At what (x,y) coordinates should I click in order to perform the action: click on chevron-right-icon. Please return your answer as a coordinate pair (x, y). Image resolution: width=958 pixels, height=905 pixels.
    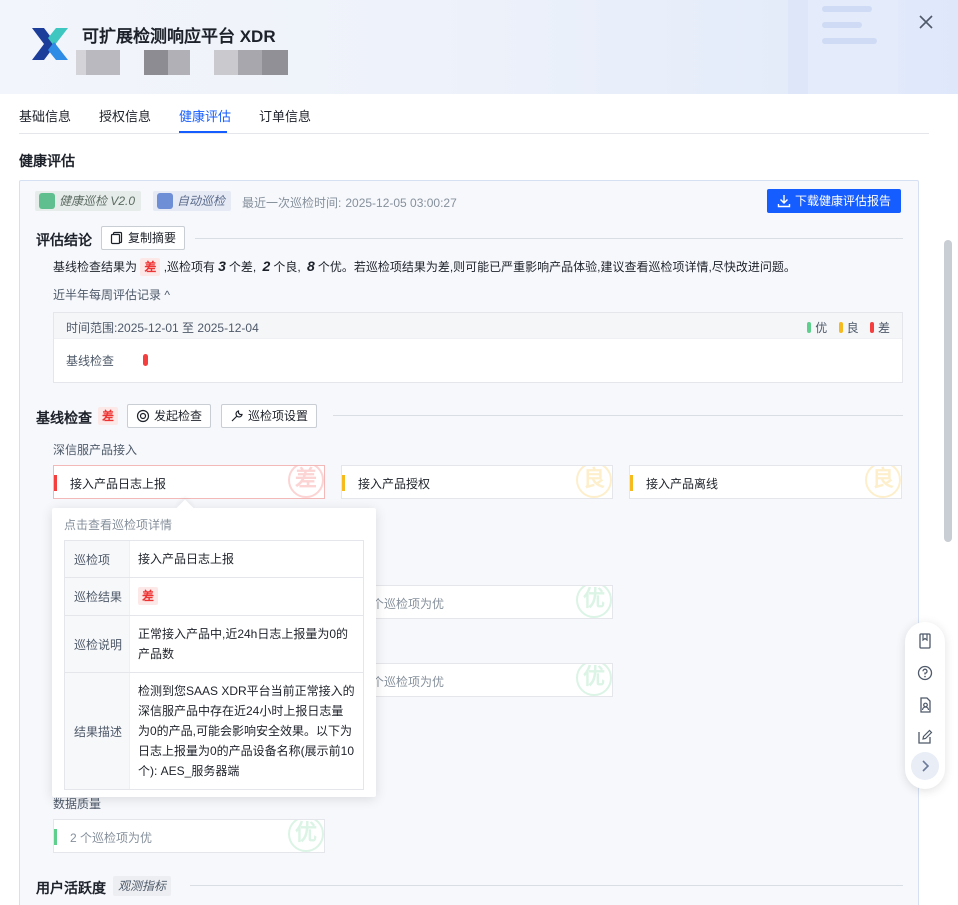
    Looking at the image, I should click on (926, 766).